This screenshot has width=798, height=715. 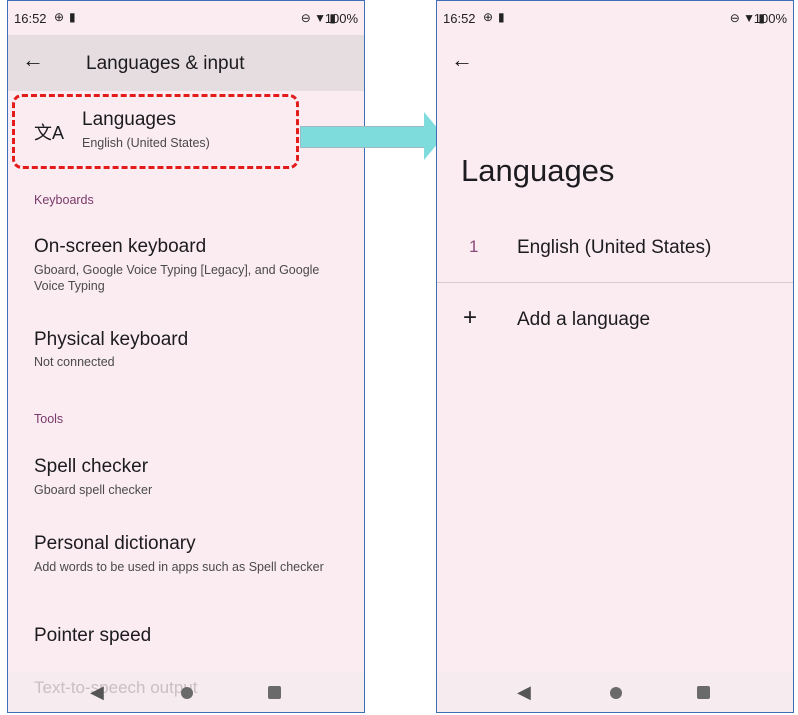 I want to click on item-title: Physical keyboard, so click(x=111, y=339).